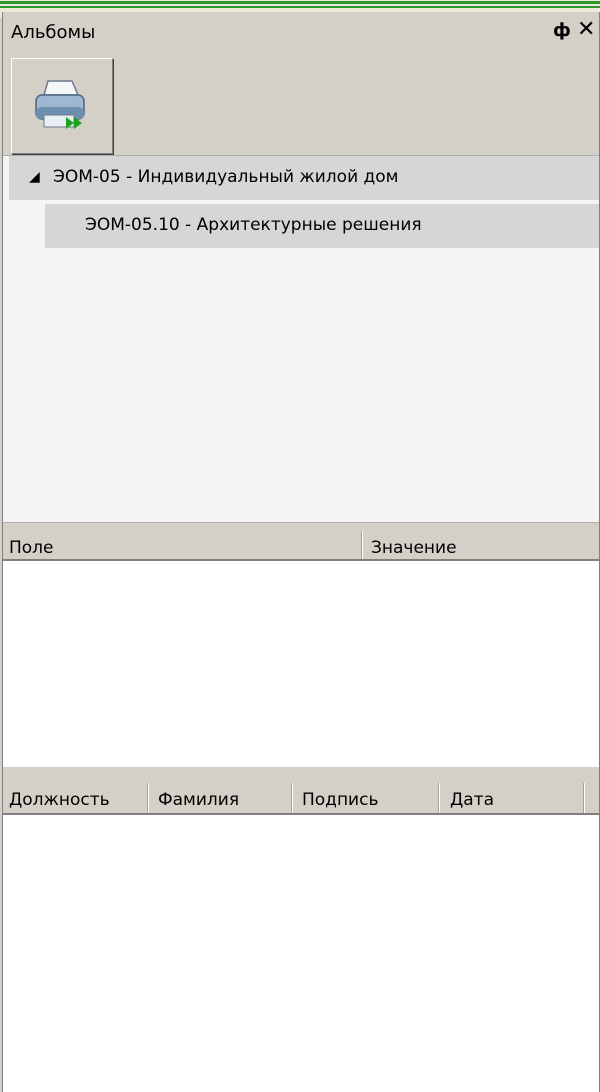 Image resolution: width=600 pixels, height=1092 pixels. Describe the element at coordinates (253, 225) in the screenshot. I see `tree-item-label: ЭОМ-05.10 - Архитектурные решения` at that location.